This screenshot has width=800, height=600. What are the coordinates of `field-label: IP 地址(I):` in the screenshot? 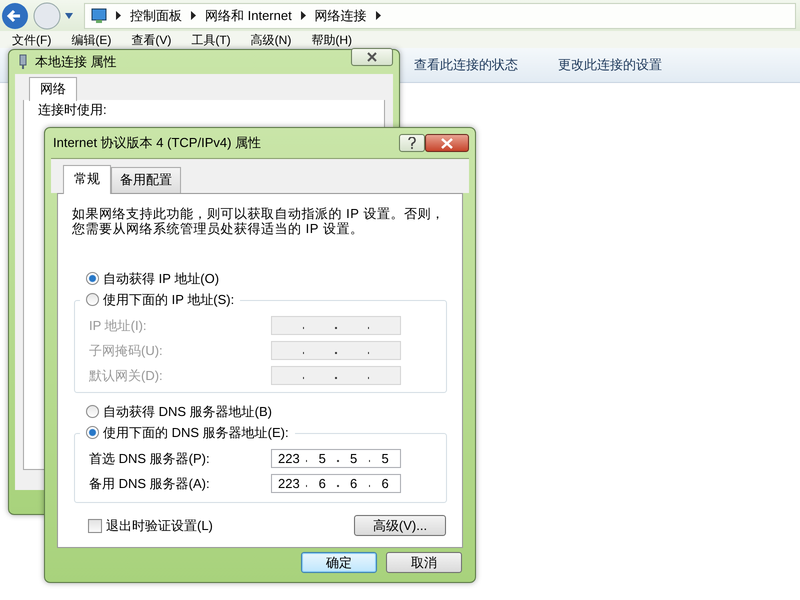 It's located at (118, 325).